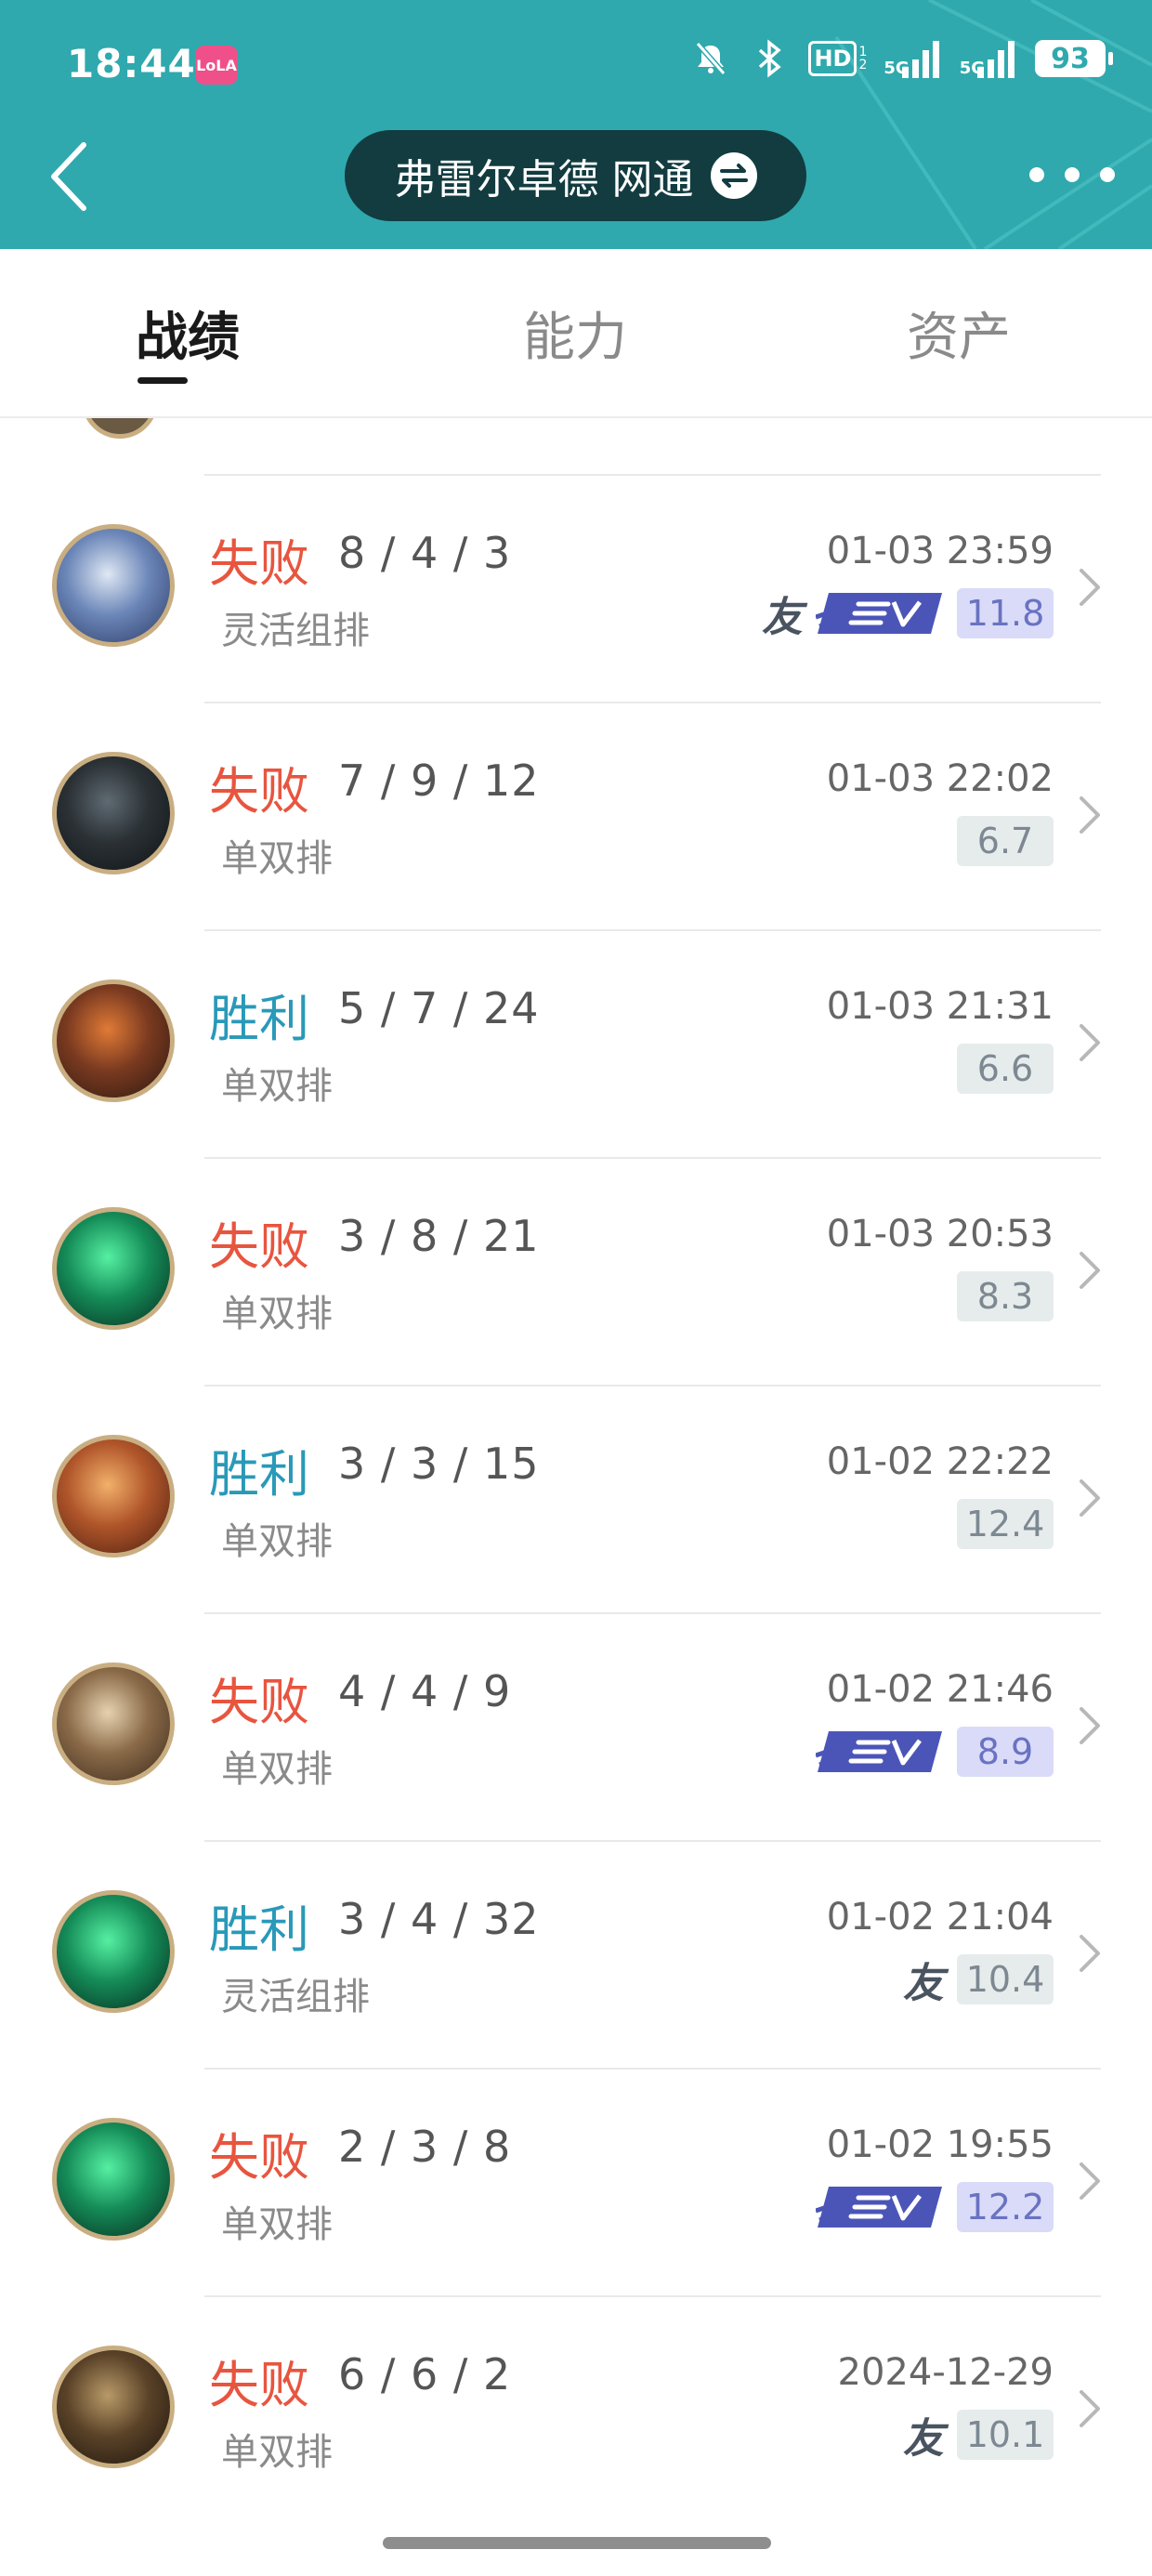  What do you see at coordinates (576, 1043) in the screenshot?
I see `match-row: 胜利 5 / 7 / 24 单双排 01-03 21:31 6.6` at bounding box center [576, 1043].